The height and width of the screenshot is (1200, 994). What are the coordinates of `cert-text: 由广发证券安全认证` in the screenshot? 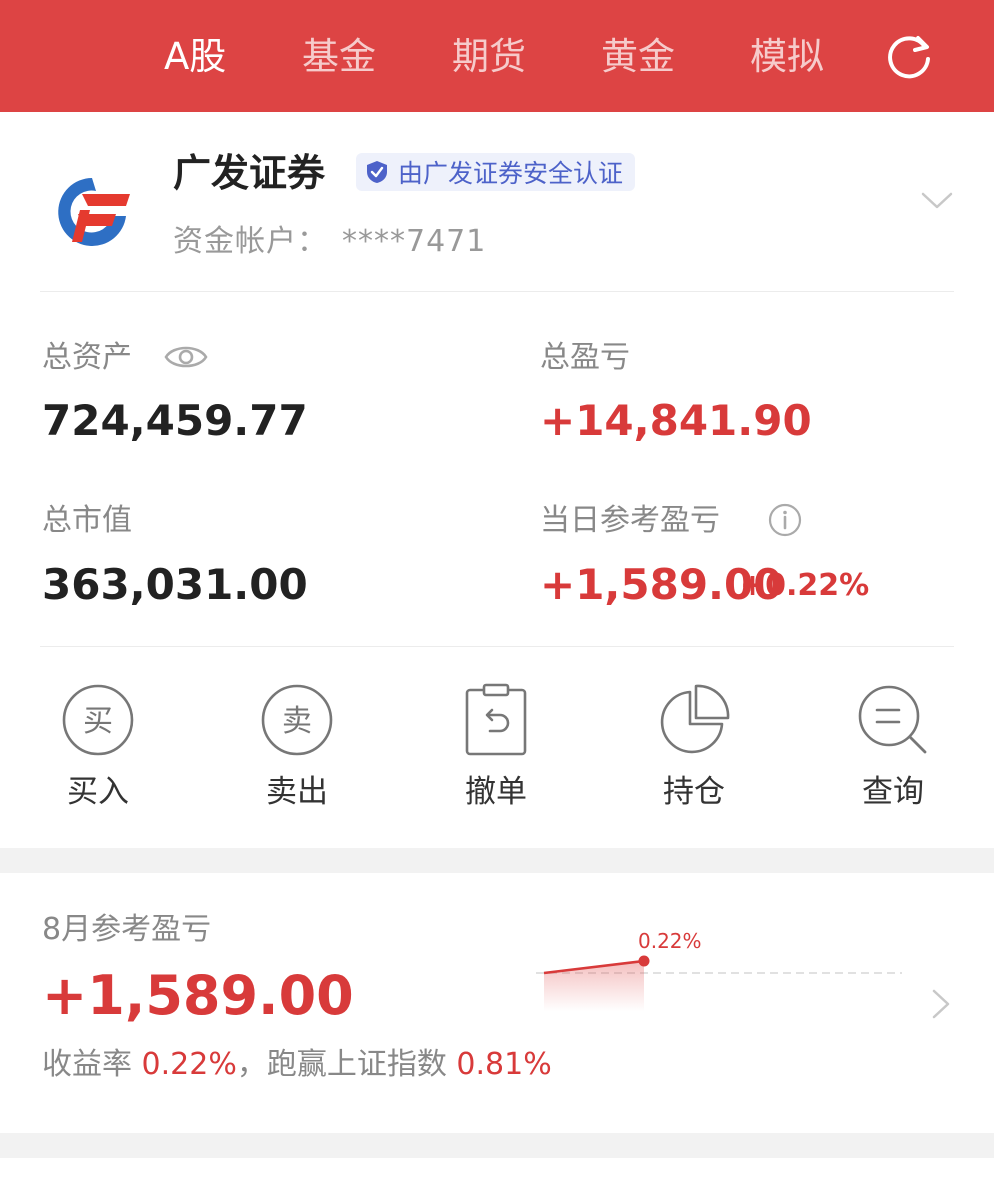 It's located at (511, 173).